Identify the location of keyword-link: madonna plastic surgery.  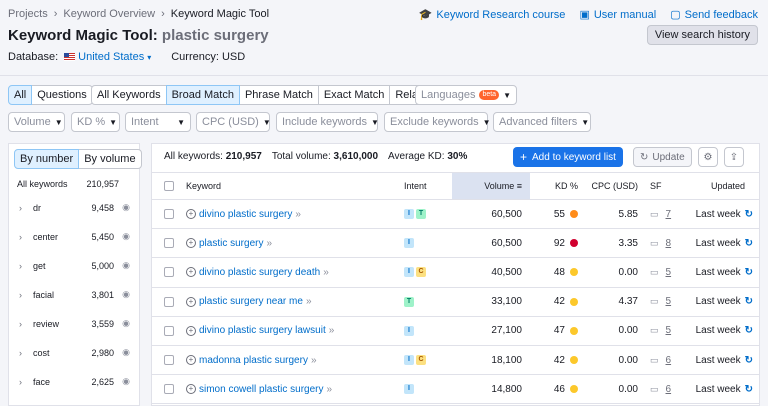
(253, 360).